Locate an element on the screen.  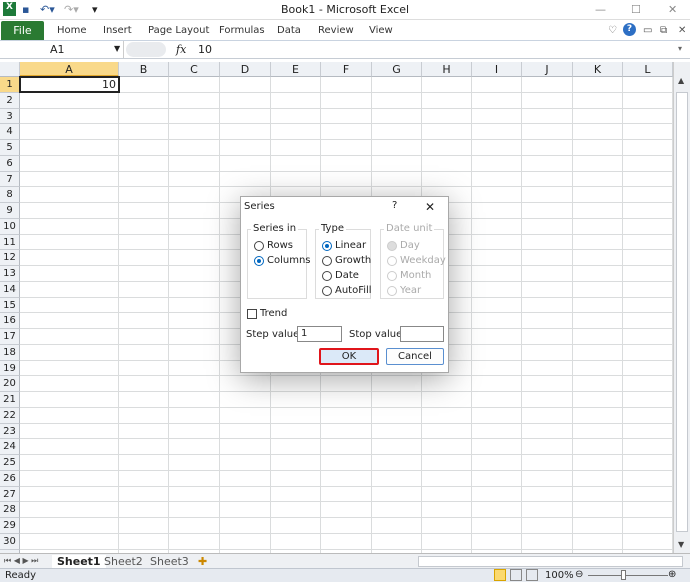
column-header-C: C is located at coordinates (194, 69).